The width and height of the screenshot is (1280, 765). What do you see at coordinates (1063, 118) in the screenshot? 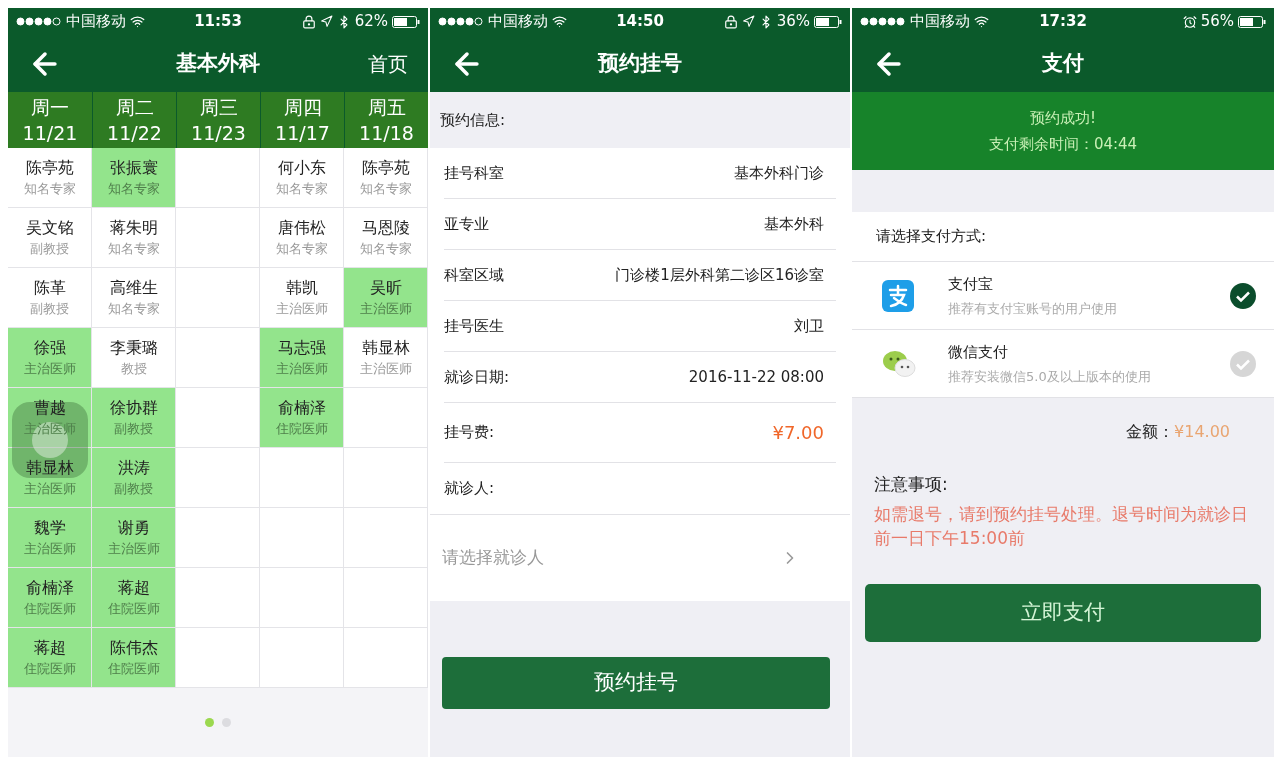
I see `success-message: 预约成功!` at bounding box center [1063, 118].